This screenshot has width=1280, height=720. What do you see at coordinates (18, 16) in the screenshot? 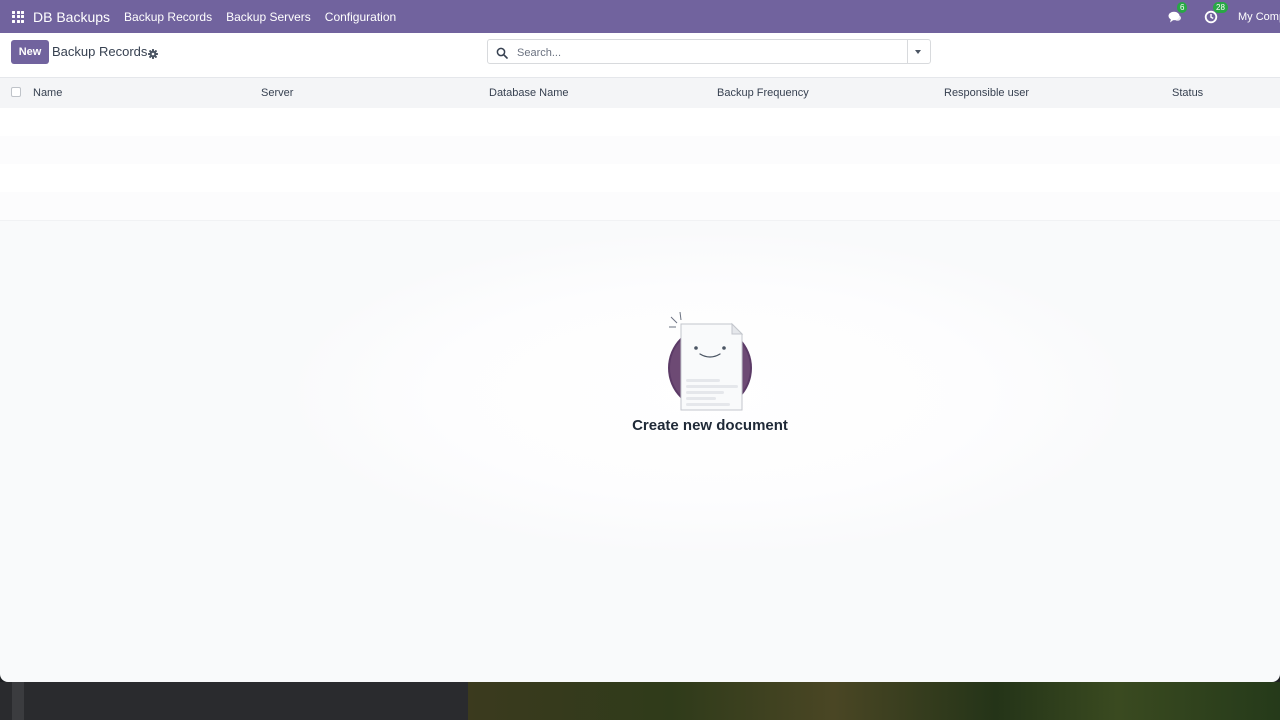
I see `apps-menu-icon` at bounding box center [18, 16].